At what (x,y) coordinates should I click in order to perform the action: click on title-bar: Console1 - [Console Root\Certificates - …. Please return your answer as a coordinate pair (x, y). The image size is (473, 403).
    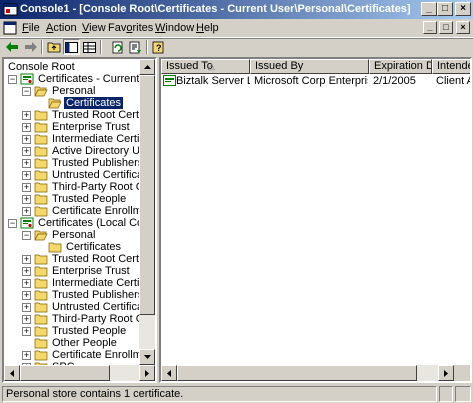
    Looking at the image, I should click on (236, 9).